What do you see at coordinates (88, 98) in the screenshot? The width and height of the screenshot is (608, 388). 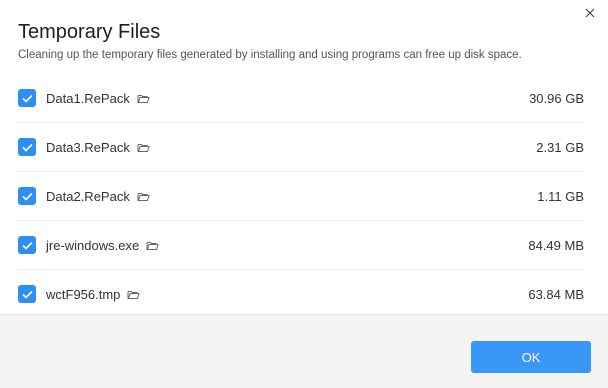 I see `file-name: Data1.RePack` at bounding box center [88, 98].